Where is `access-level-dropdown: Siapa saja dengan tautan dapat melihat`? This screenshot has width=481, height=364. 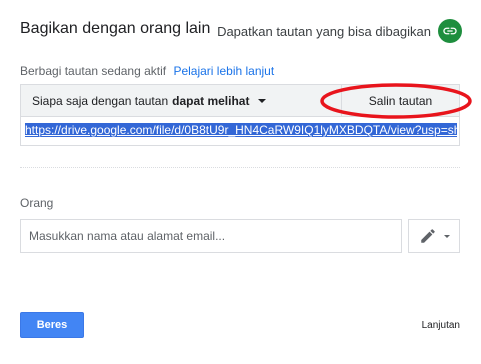 access-level-dropdown: Siapa saja dengan tautan dapat melihat is located at coordinates (149, 101).